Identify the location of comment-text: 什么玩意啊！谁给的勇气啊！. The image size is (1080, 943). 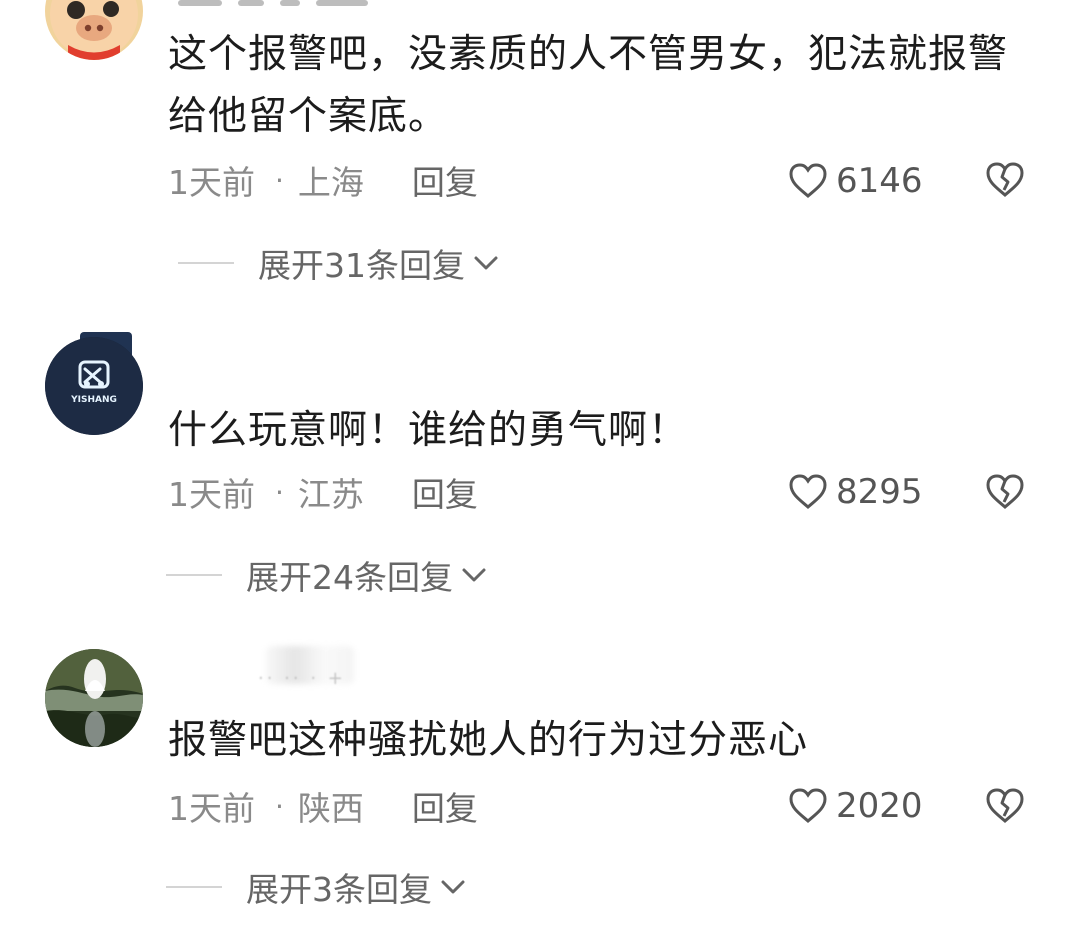
(428, 430).